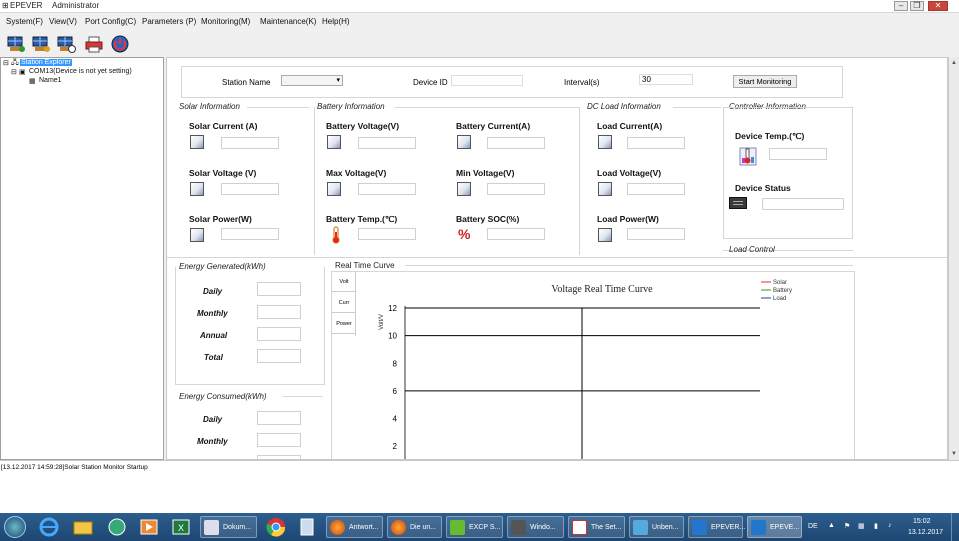 This screenshot has height=541, width=959. Describe the element at coordinates (954, 63) in the screenshot. I see `scroll-up-icon: ▲` at that location.